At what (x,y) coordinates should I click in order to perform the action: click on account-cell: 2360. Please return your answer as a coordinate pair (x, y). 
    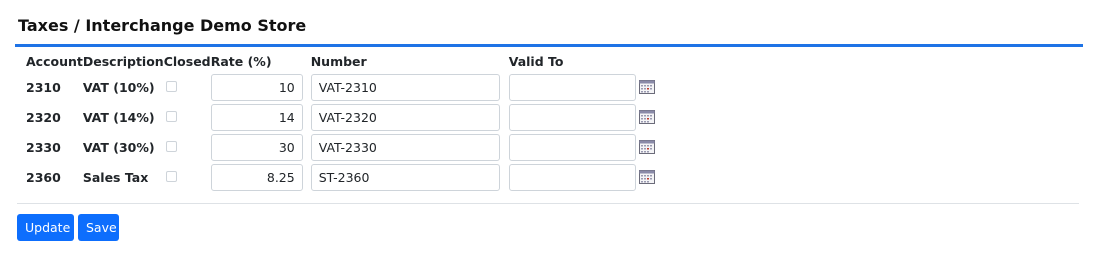
    Looking at the image, I should click on (43, 177).